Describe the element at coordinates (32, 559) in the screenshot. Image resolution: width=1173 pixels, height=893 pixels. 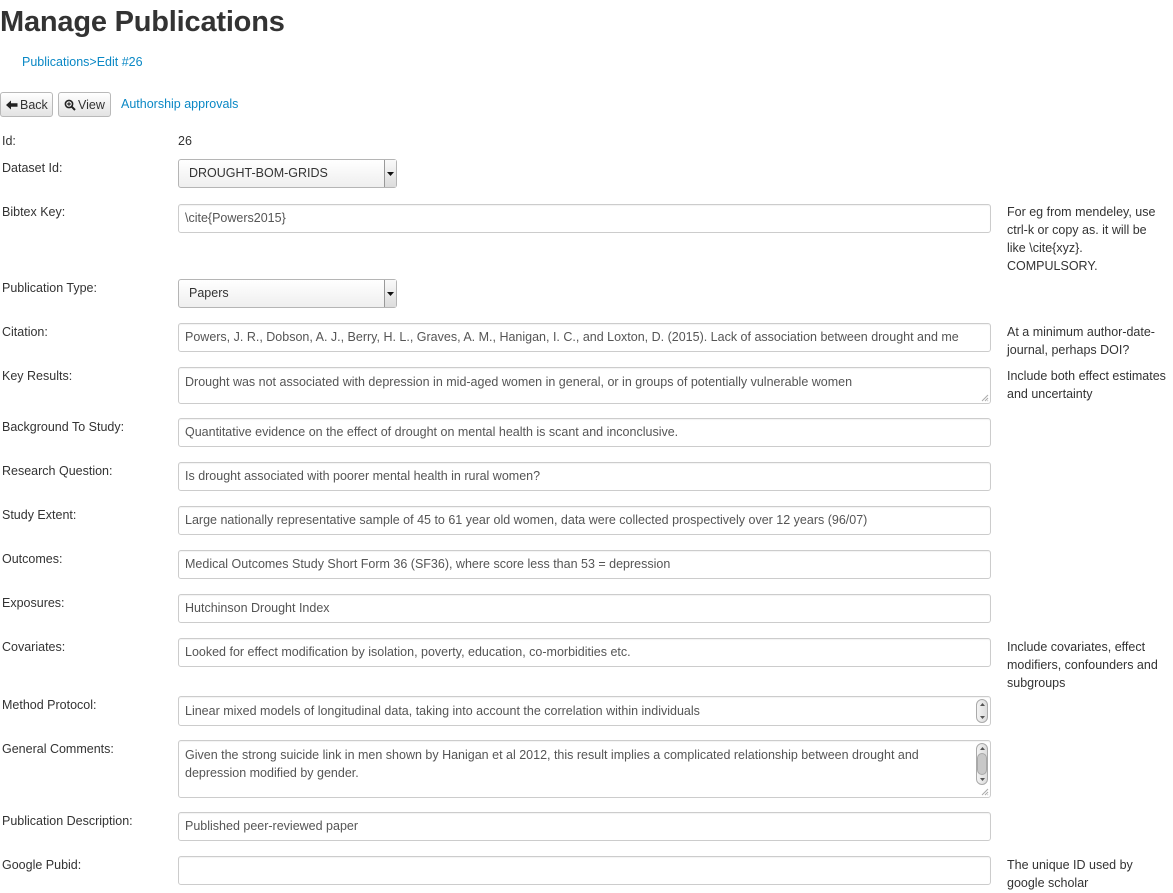
I see `outcomes-label: Outcomes:` at that location.